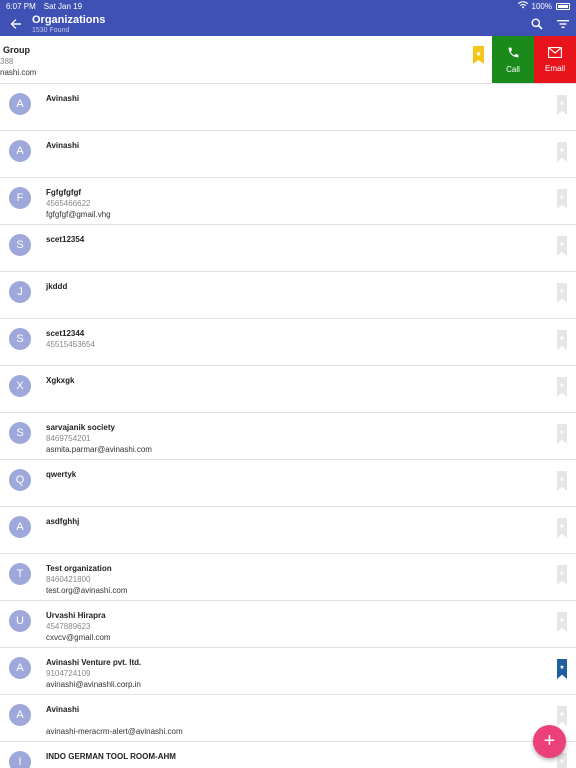 The width and height of the screenshot is (576, 768). I want to click on item-text: qwertyk, so click(61, 480).